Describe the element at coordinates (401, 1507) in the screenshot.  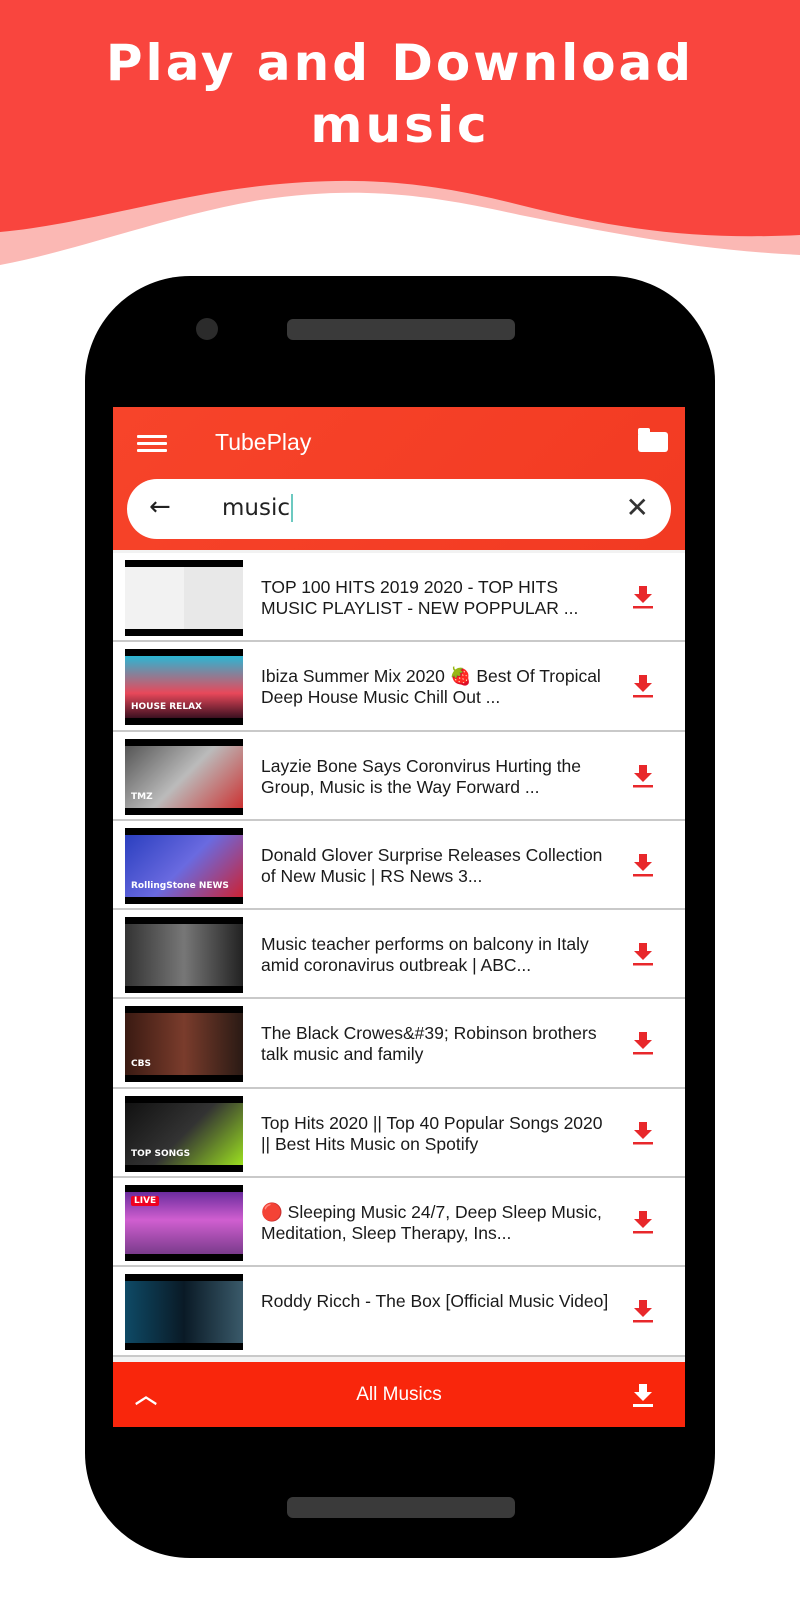
I see `phone-bottom-bar` at that location.